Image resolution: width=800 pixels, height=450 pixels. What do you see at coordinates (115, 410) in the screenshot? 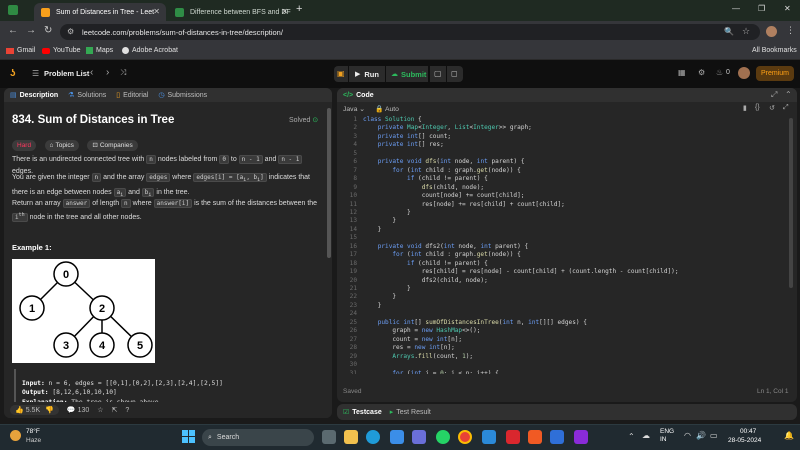
I see `share-icon: ⇱` at bounding box center [115, 410].